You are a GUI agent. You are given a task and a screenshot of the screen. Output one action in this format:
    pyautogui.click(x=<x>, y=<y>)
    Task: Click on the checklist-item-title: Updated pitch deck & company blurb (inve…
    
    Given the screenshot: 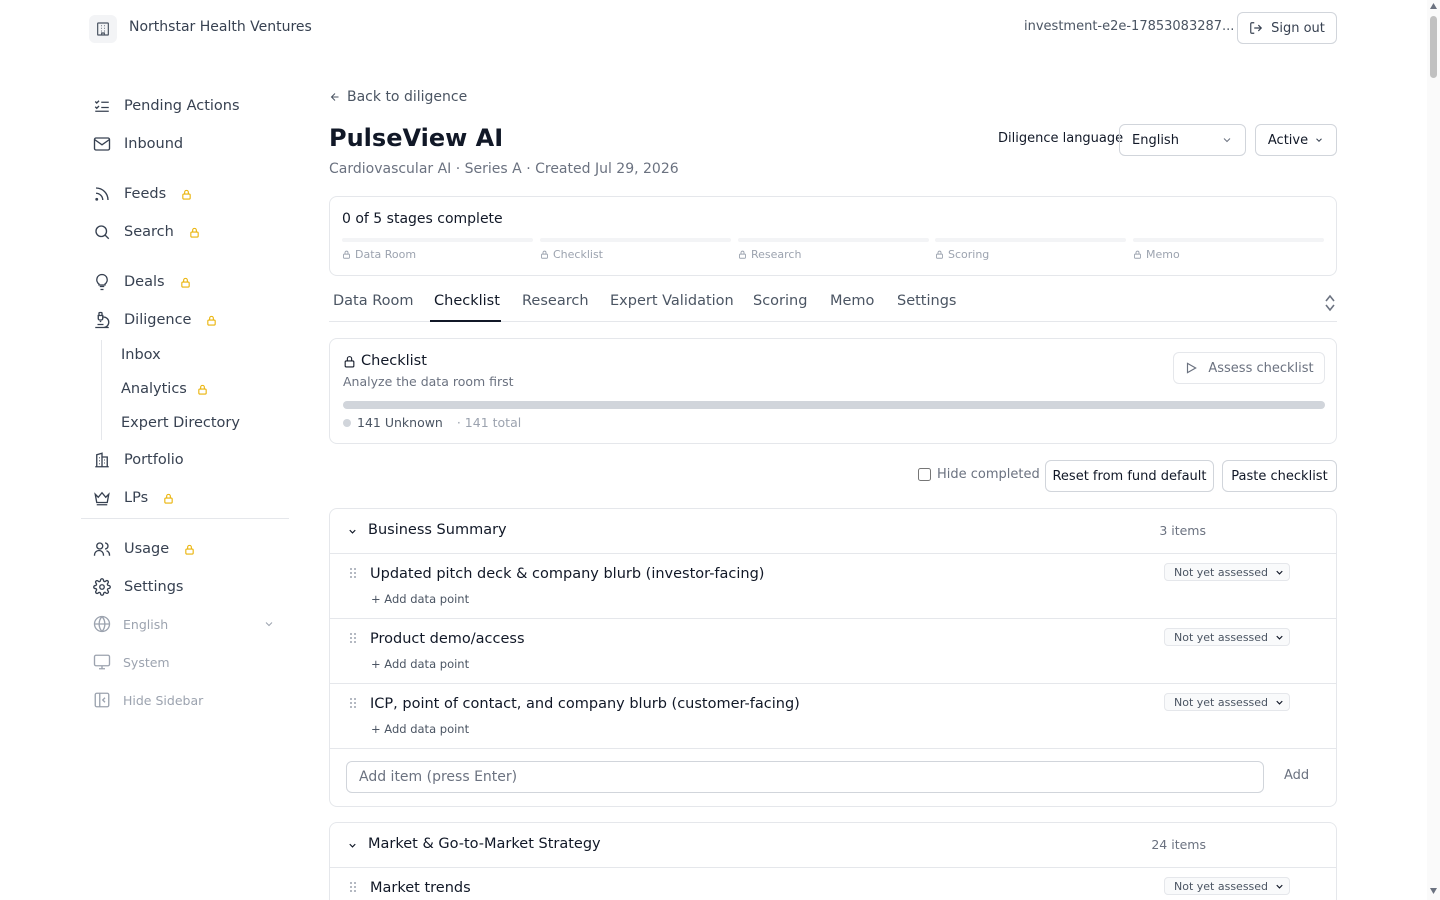 What is the action you would take?
    pyautogui.click(x=567, y=574)
    